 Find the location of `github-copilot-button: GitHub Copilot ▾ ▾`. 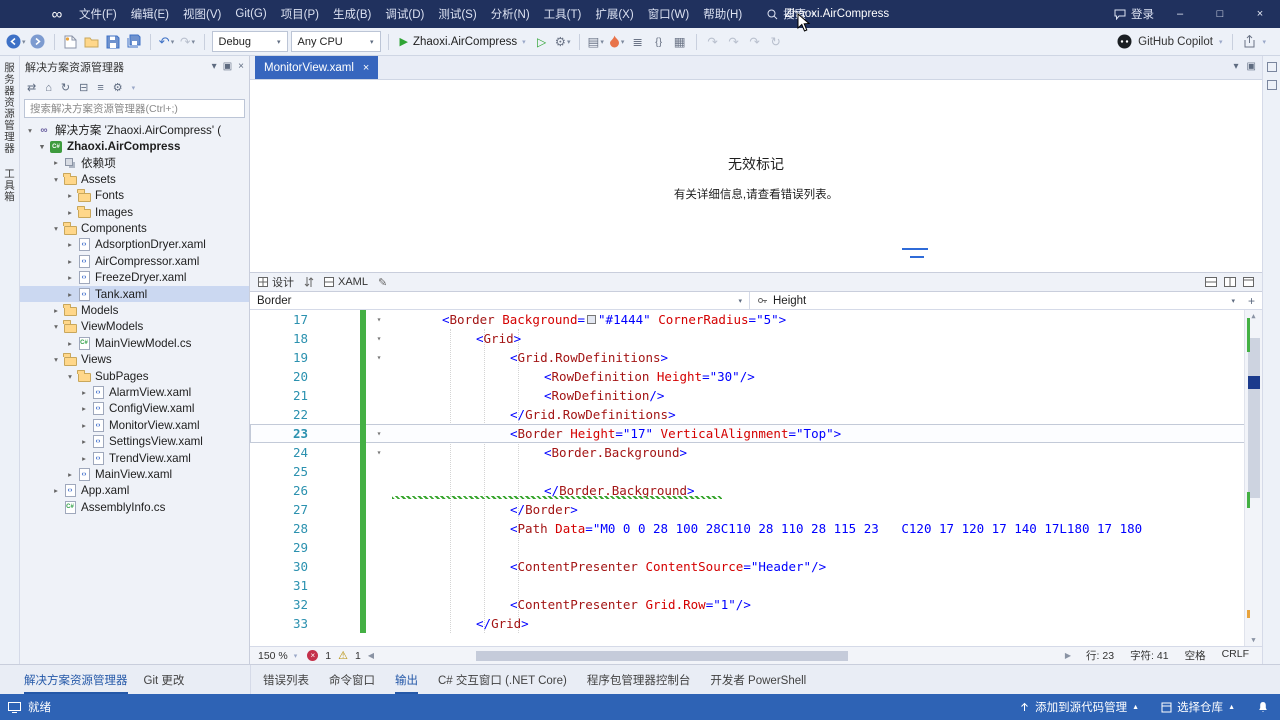

github-copilot-button: GitHub Copilot ▾ ▾ is located at coordinates (1195, 41).